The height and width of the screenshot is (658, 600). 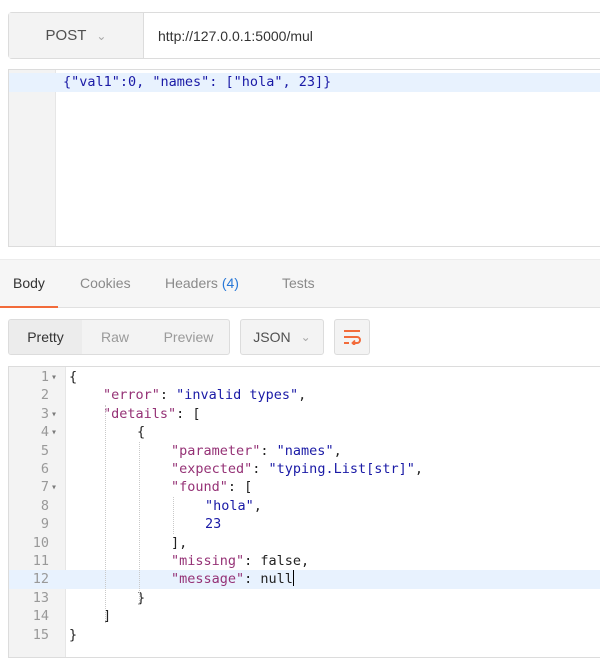 I want to click on code-line: 2 "error": "invalid types",, so click(x=304, y=395).